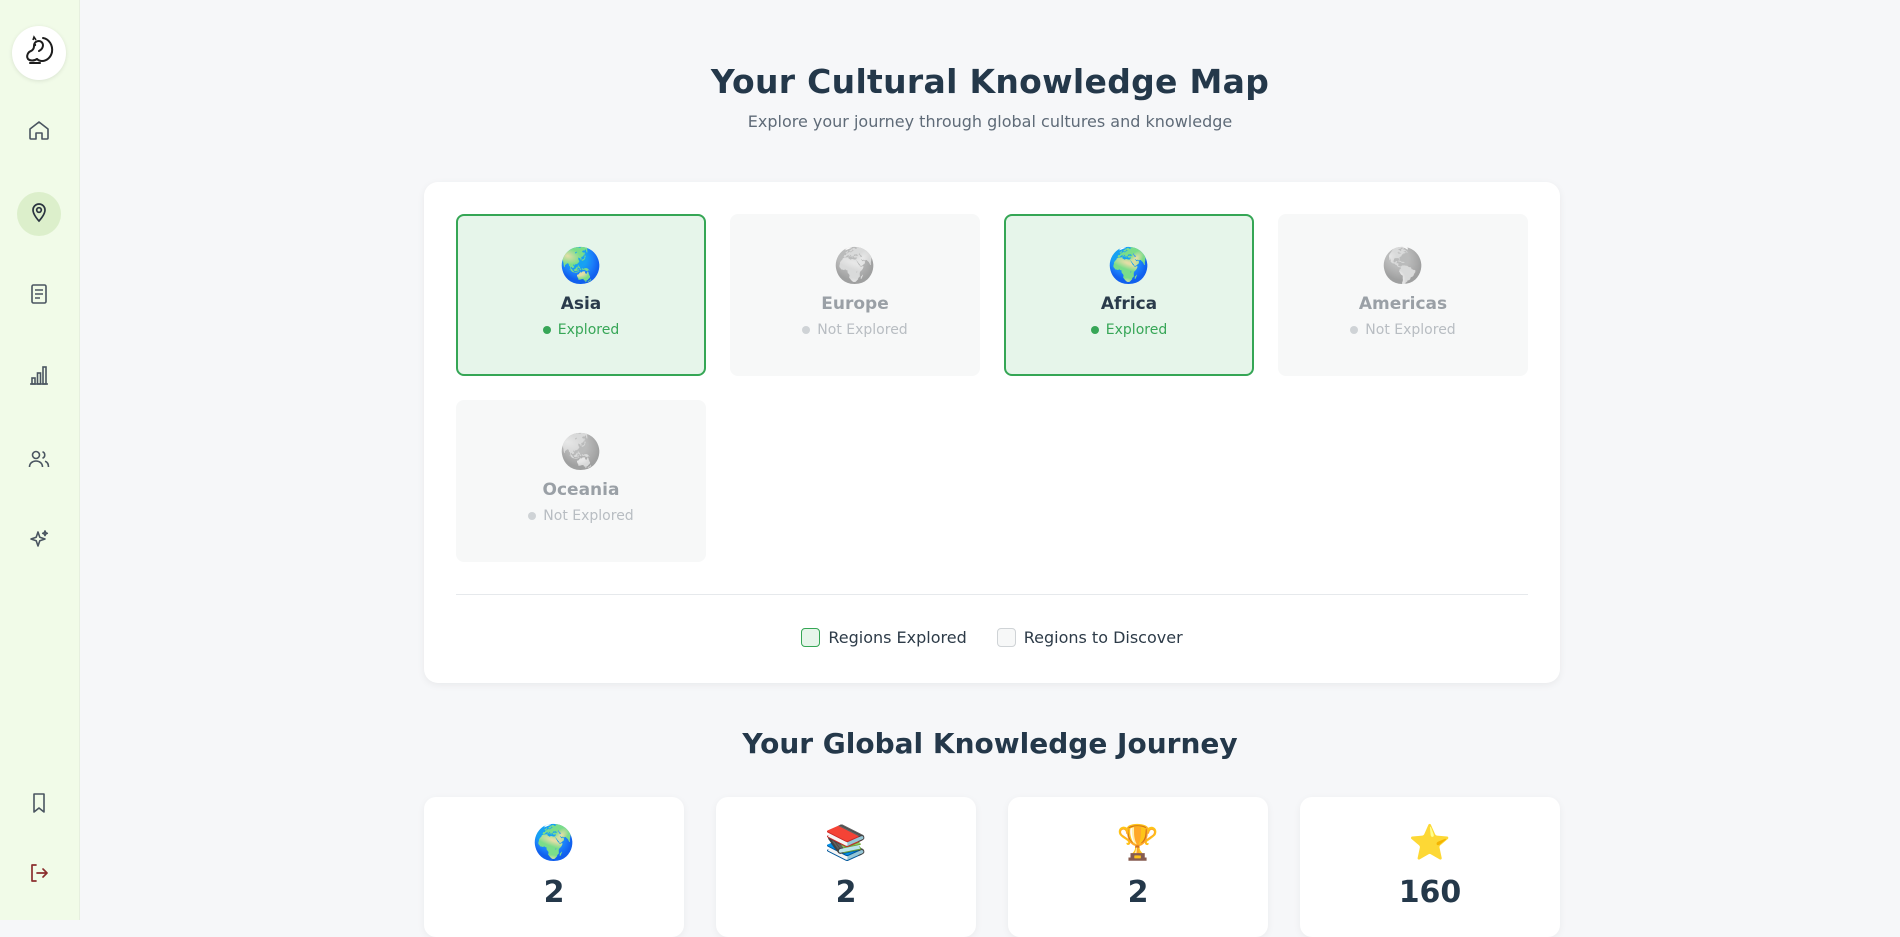 This screenshot has width=1900, height=937. Describe the element at coordinates (855, 304) in the screenshot. I see `region-name: Europe` at that location.